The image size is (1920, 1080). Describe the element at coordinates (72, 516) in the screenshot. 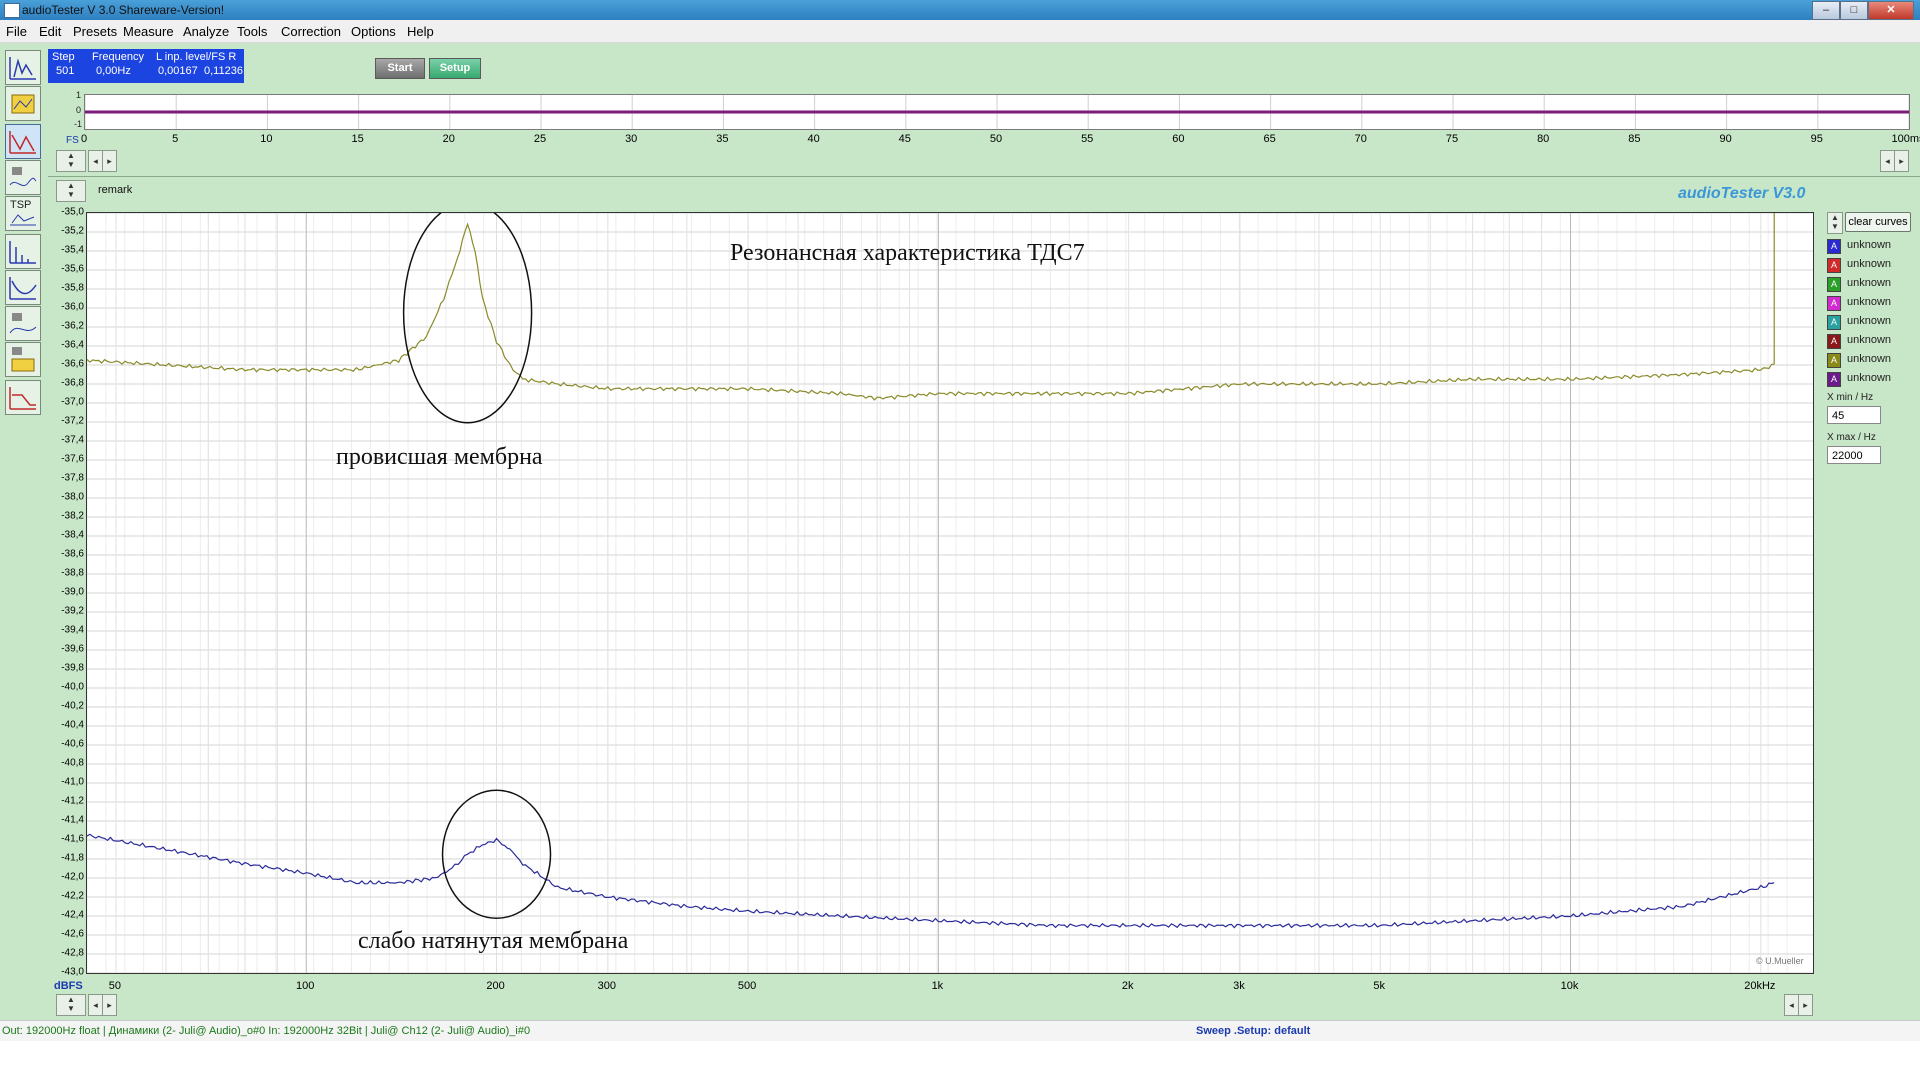

I see `y-tick-label: -38,2` at that location.